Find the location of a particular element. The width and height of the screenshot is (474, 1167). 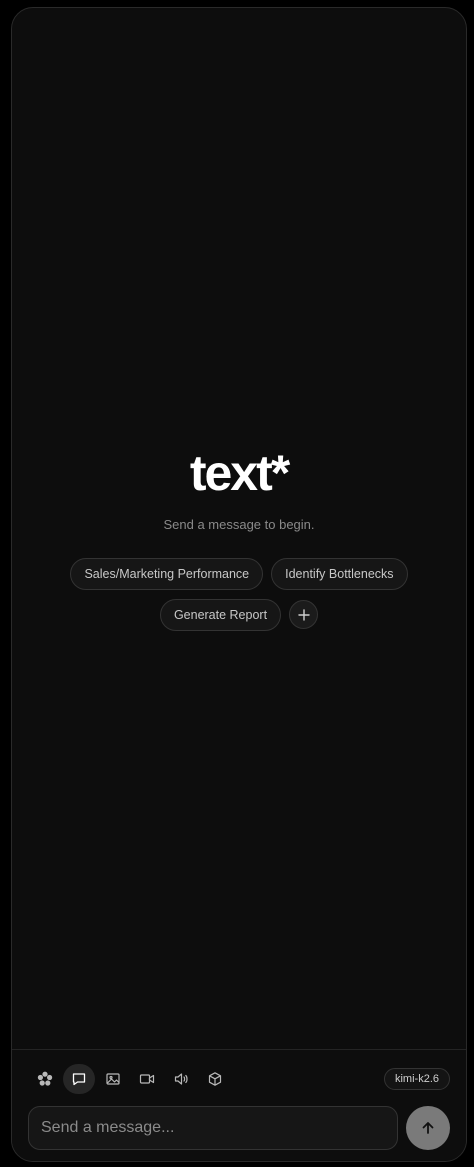

settings-button is located at coordinates (45, 1079).